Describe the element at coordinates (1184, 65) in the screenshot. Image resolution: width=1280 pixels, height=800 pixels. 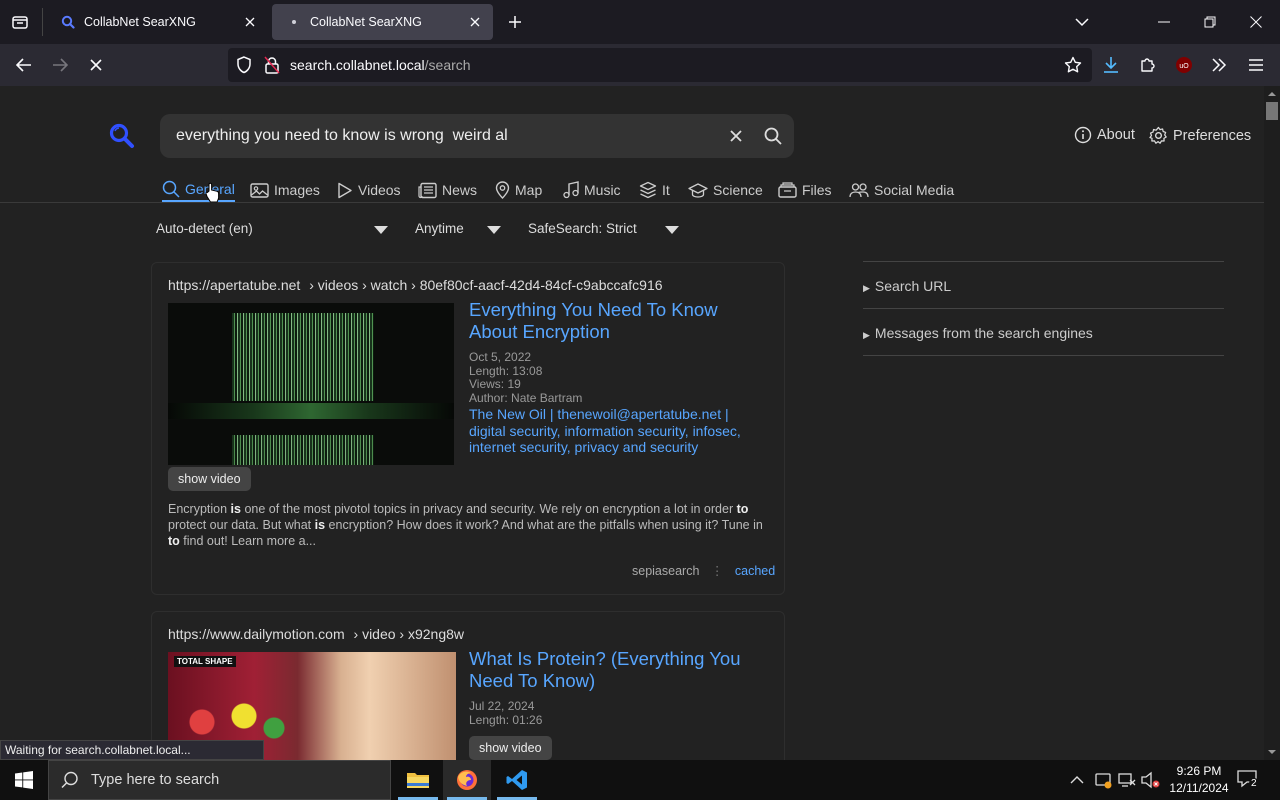
I see `ublock-origin-button: uO` at that location.